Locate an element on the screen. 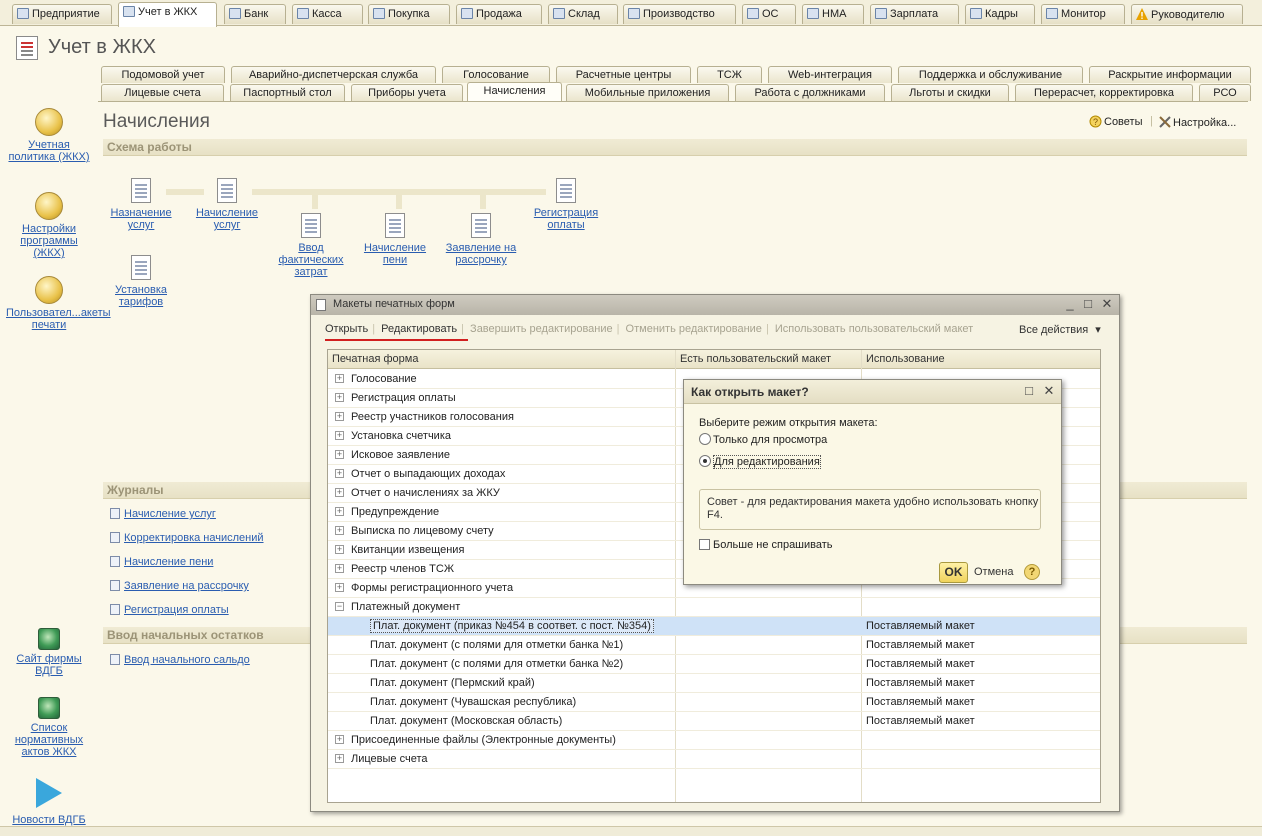 The width and height of the screenshot is (1262, 836). edit-button: Редактировать is located at coordinates (419, 329).